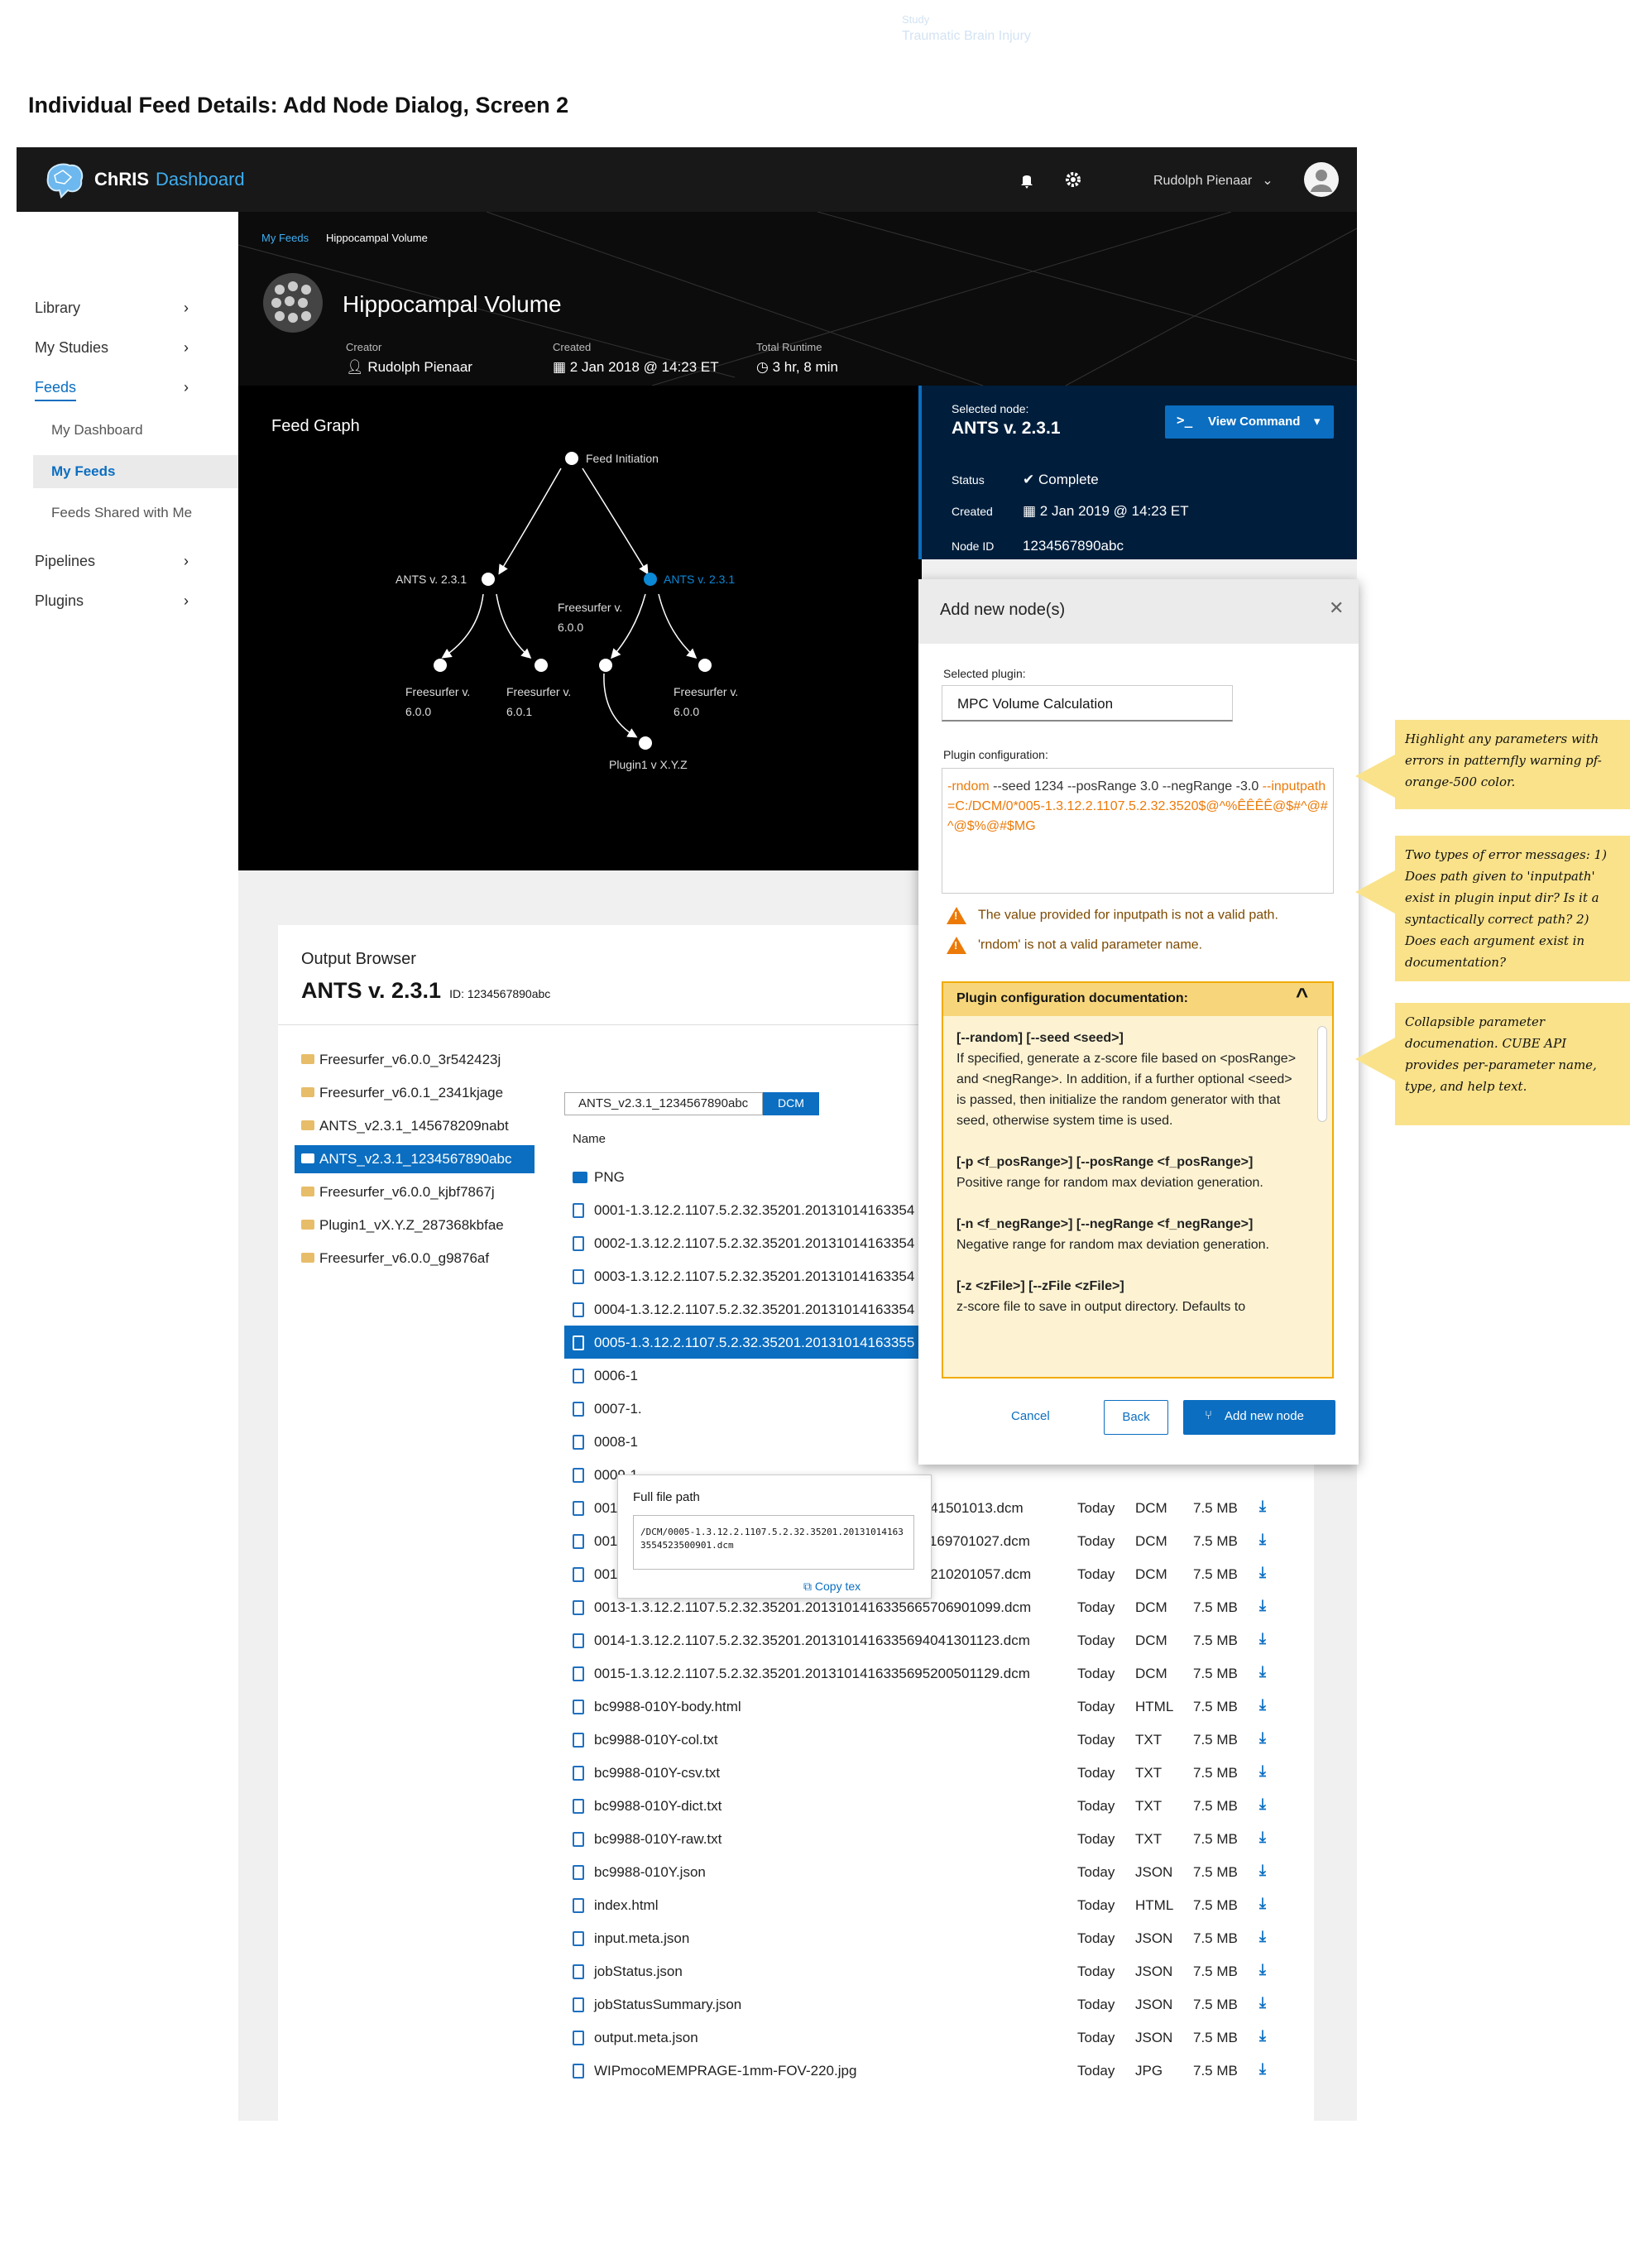 Image resolution: width=1630 pixels, height=2268 pixels. Describe the element at coordinates (924, 1970) in the screenshot. I see `file-row: jobStatus.json Today JSON 7.5 MB ⤓` at that location.